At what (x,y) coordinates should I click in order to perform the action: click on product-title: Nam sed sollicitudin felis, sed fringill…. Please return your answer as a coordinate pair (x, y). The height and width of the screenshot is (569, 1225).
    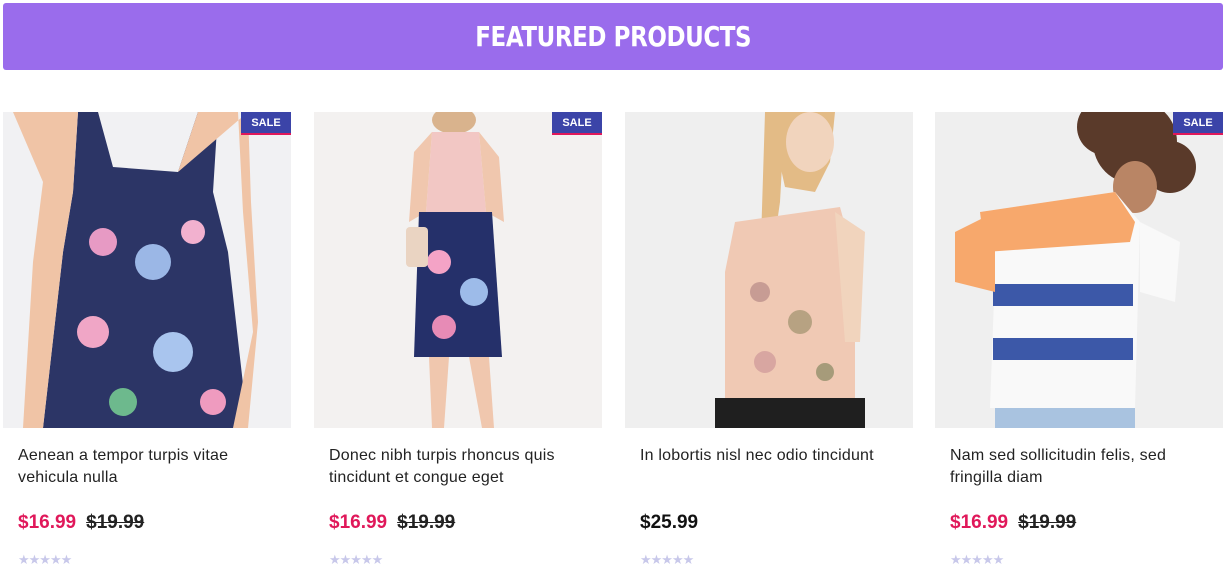
    Looking at the image, I should click on (1082, 467).